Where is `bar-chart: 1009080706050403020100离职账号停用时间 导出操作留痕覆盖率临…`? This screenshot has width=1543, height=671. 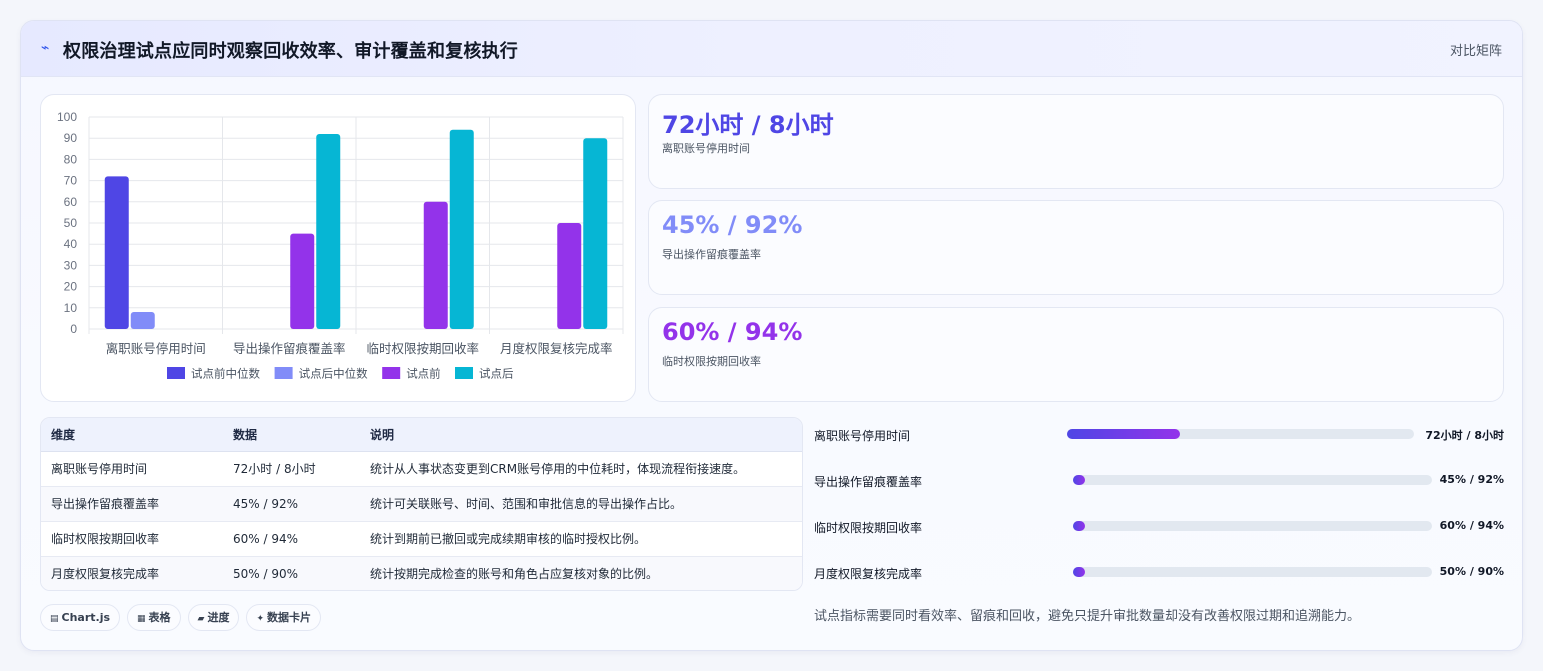 bar-chart: 1009080706050403020100离职账号停用时间 导出操作留痕覆盖率临… is located at coordinates (340, 245).